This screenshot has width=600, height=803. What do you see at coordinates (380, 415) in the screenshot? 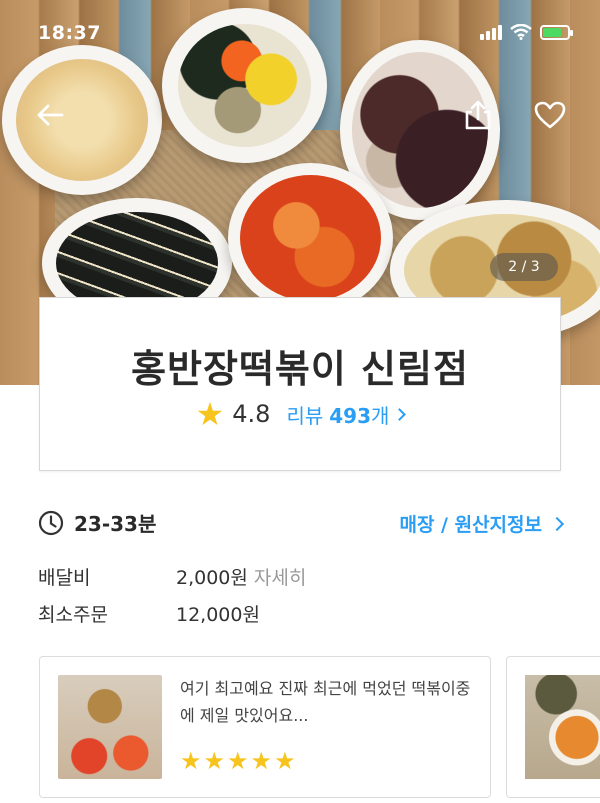
I see `review-suffix: 개` at bounding box center [380, 415].